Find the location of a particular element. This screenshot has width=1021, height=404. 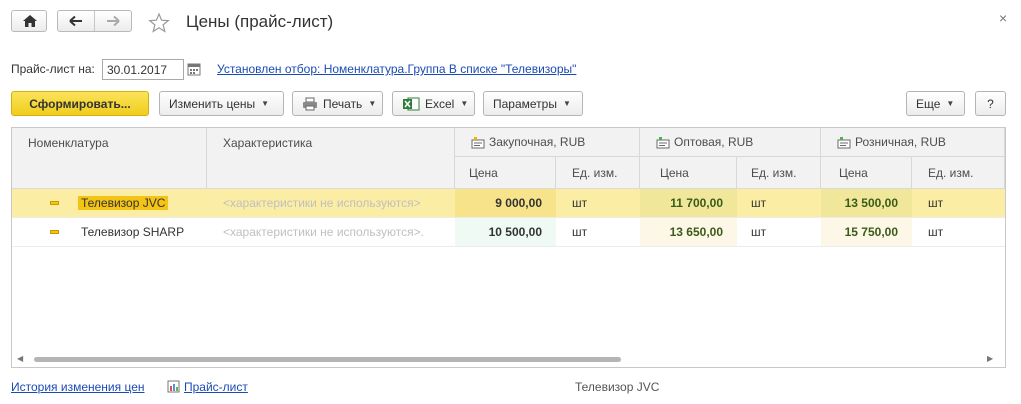

arrow-right-icon is located at coordinates (113, 21).